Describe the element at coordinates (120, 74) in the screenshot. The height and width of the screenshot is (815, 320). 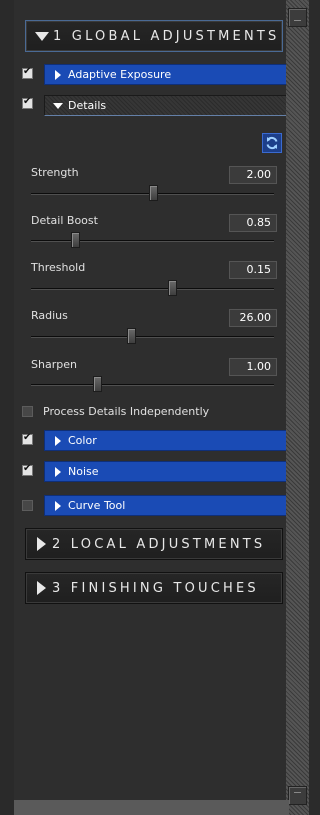
I see `tool-label: Adaptive Exposure` at that location.